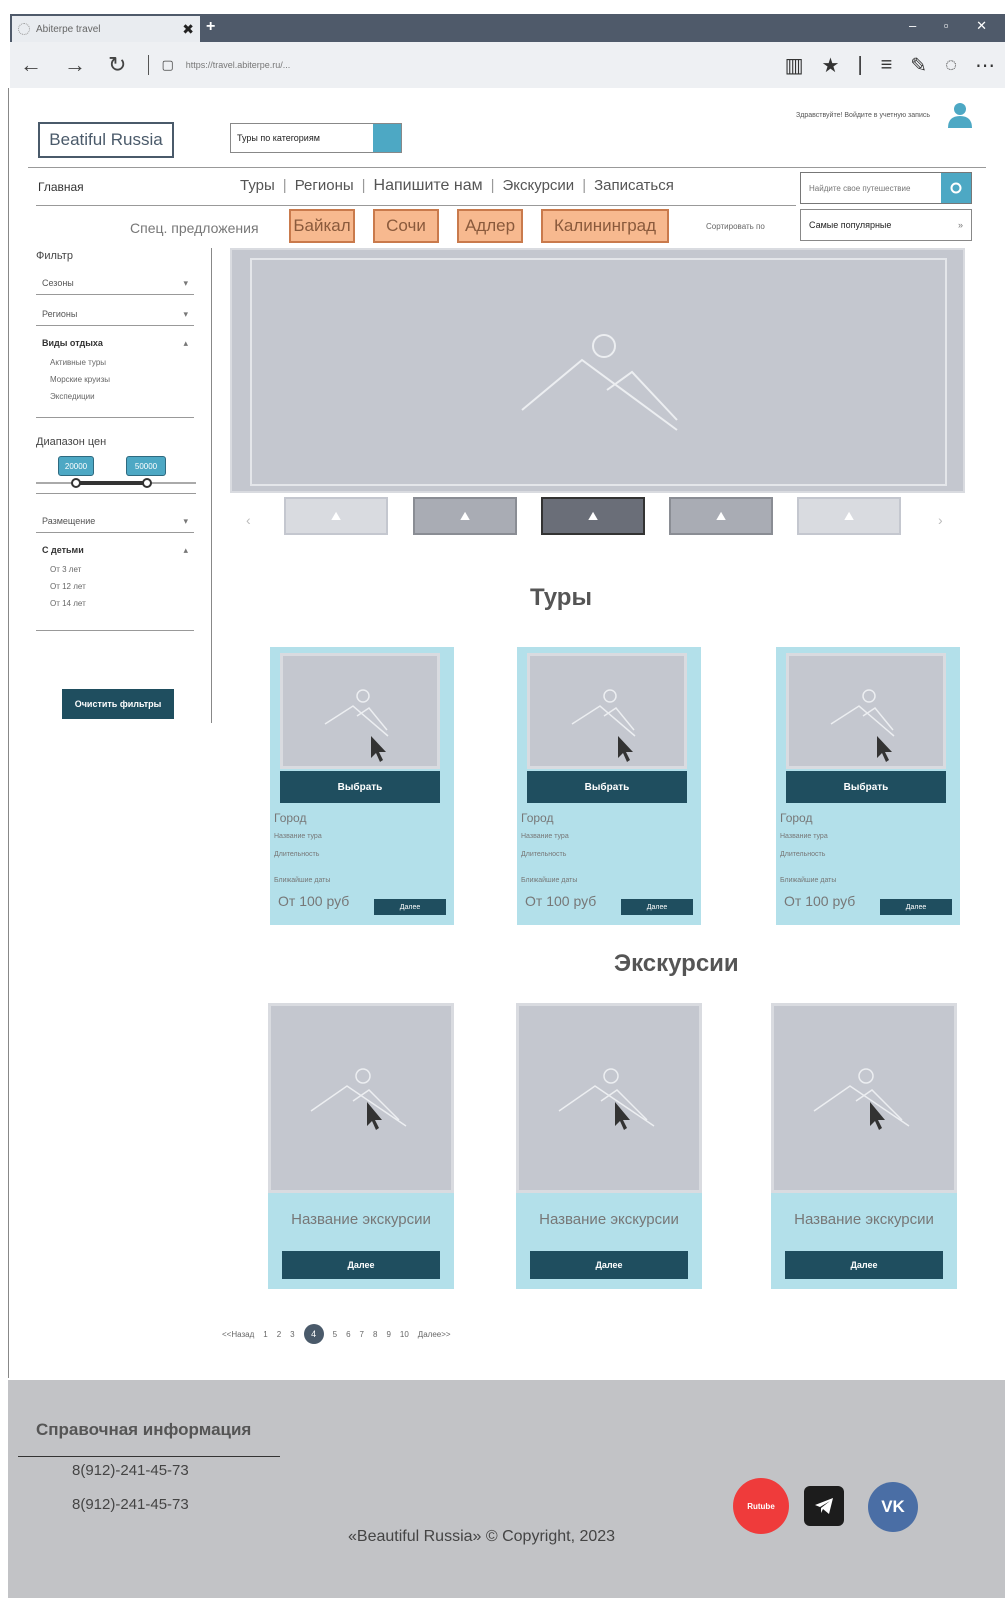  What do you see at coordinates (115, 396) in the screenshot?
I see `filter-option: Экспедиции` at bounding box center [115, 396].